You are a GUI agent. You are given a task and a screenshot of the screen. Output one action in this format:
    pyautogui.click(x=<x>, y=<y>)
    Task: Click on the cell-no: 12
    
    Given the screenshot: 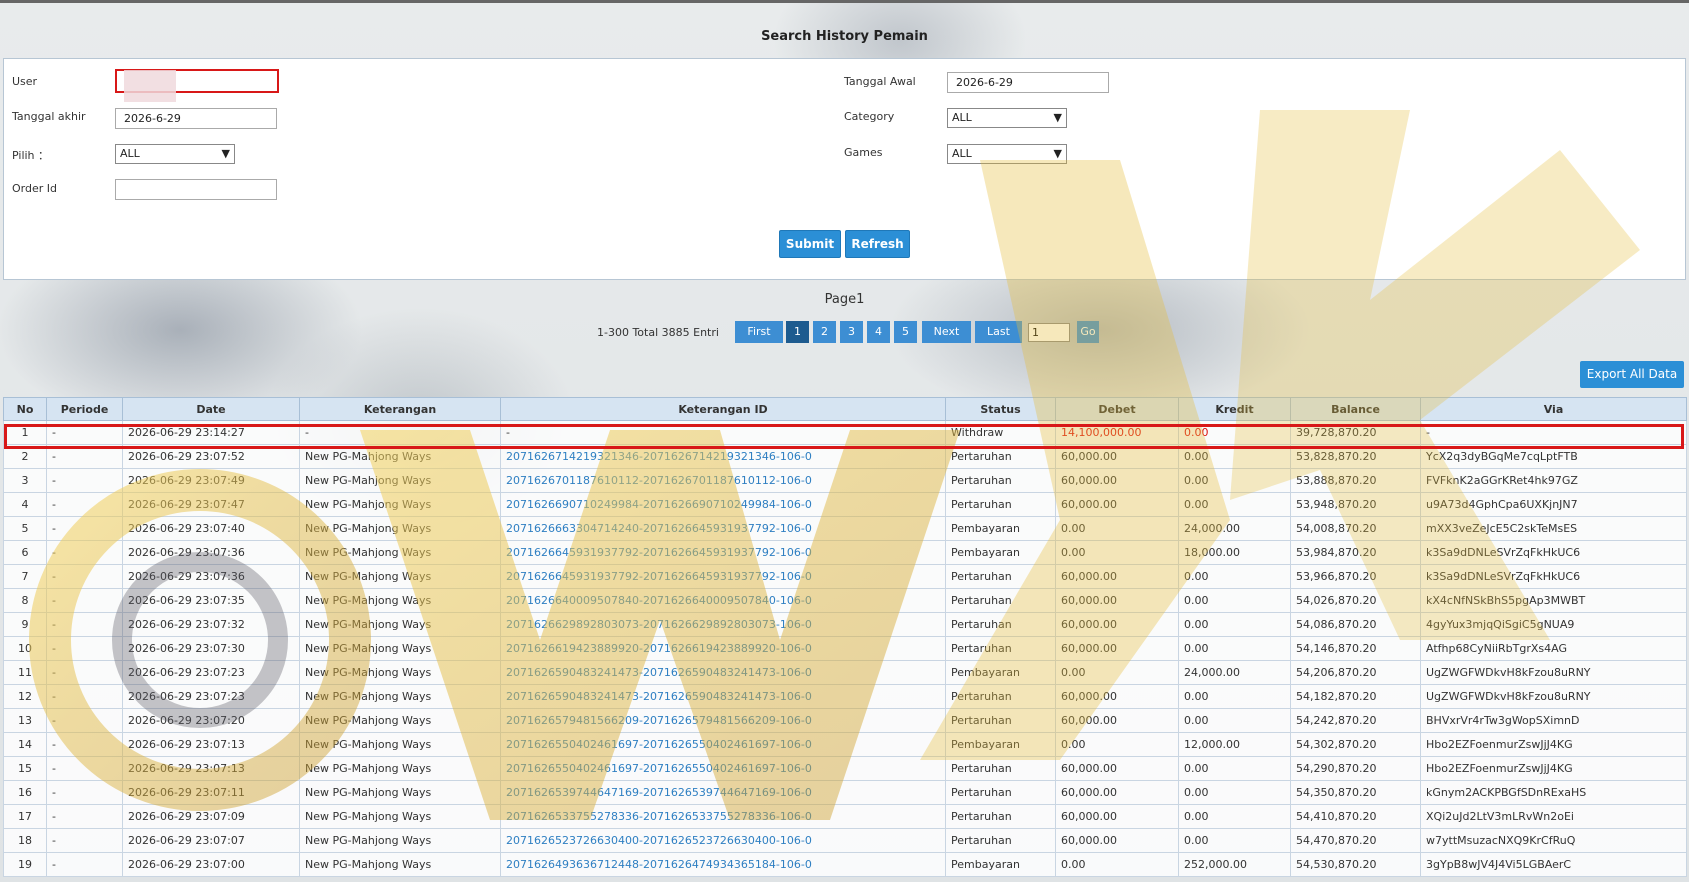 What is the action you would take?
    pyautogui.click(x=25, y=696)
    